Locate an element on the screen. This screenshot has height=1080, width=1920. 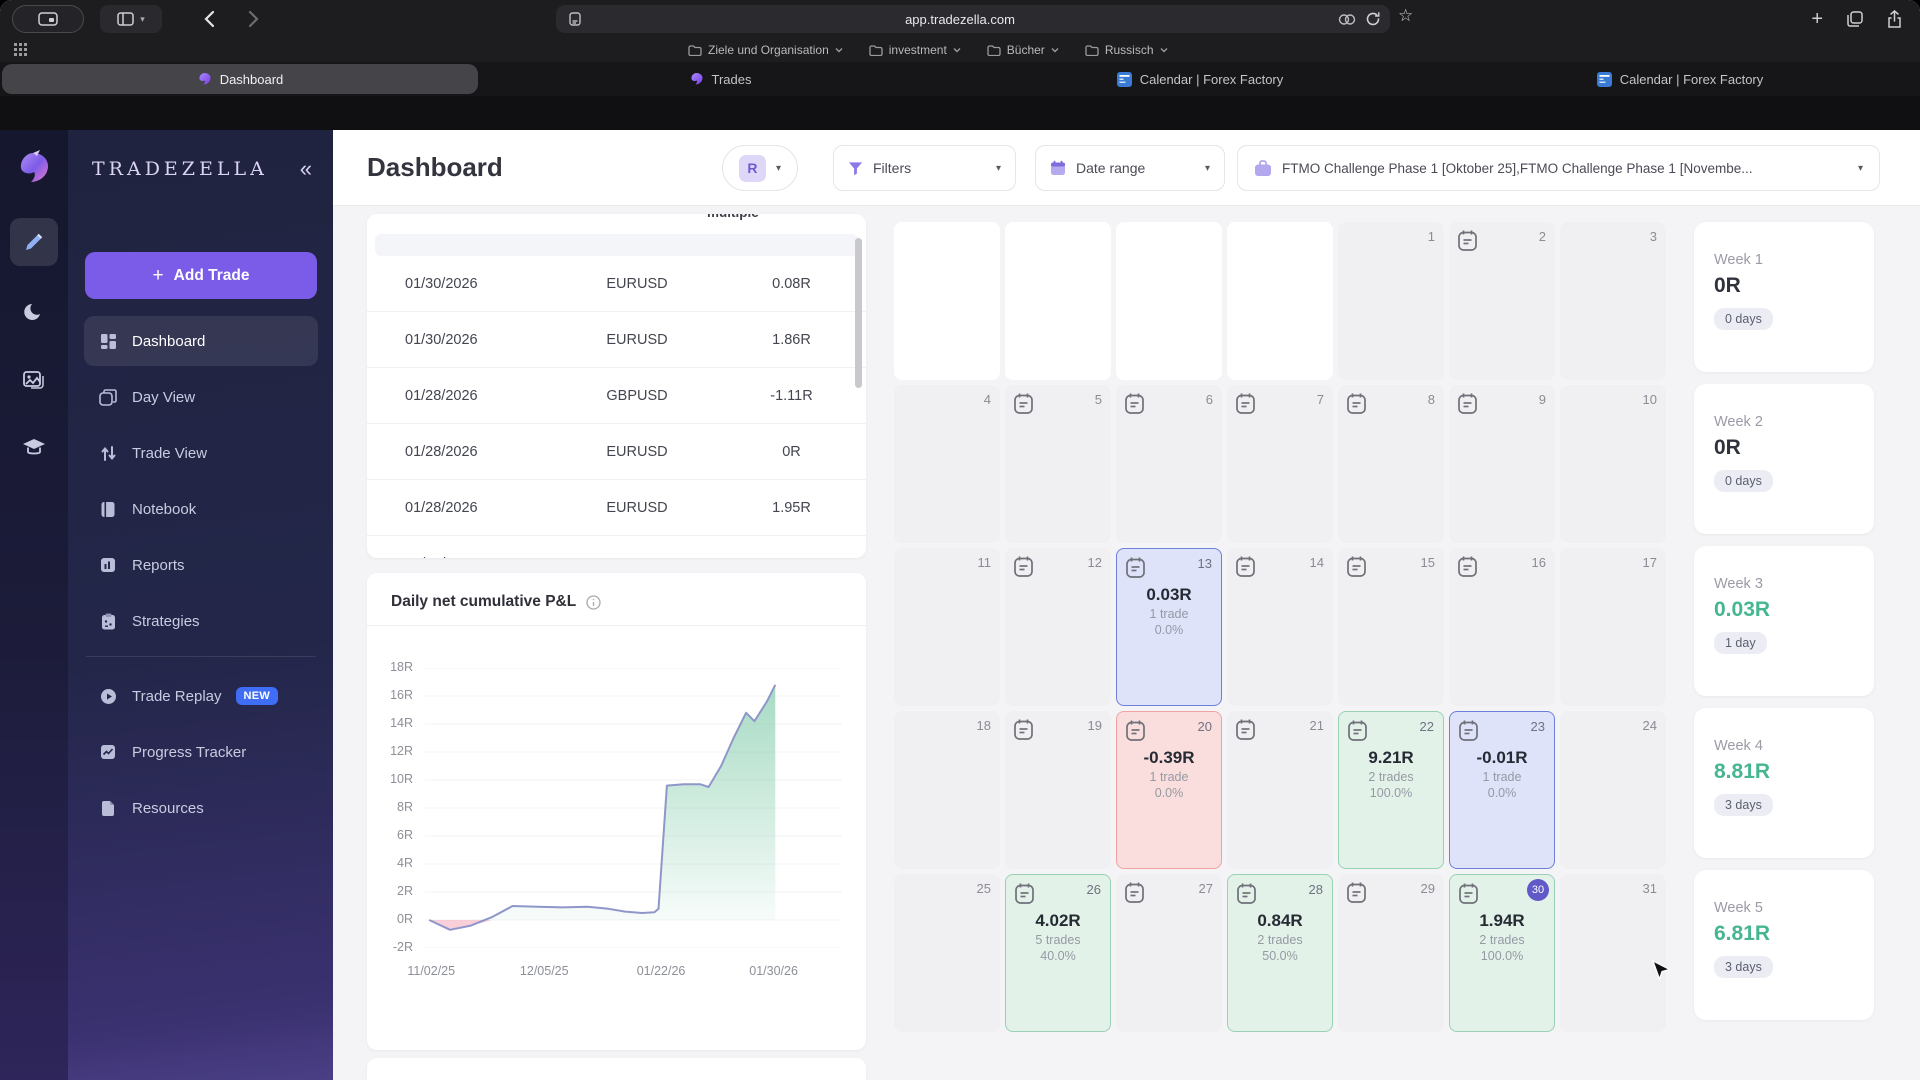
bookmark-folder: investment is located at coordinates (915, 50).